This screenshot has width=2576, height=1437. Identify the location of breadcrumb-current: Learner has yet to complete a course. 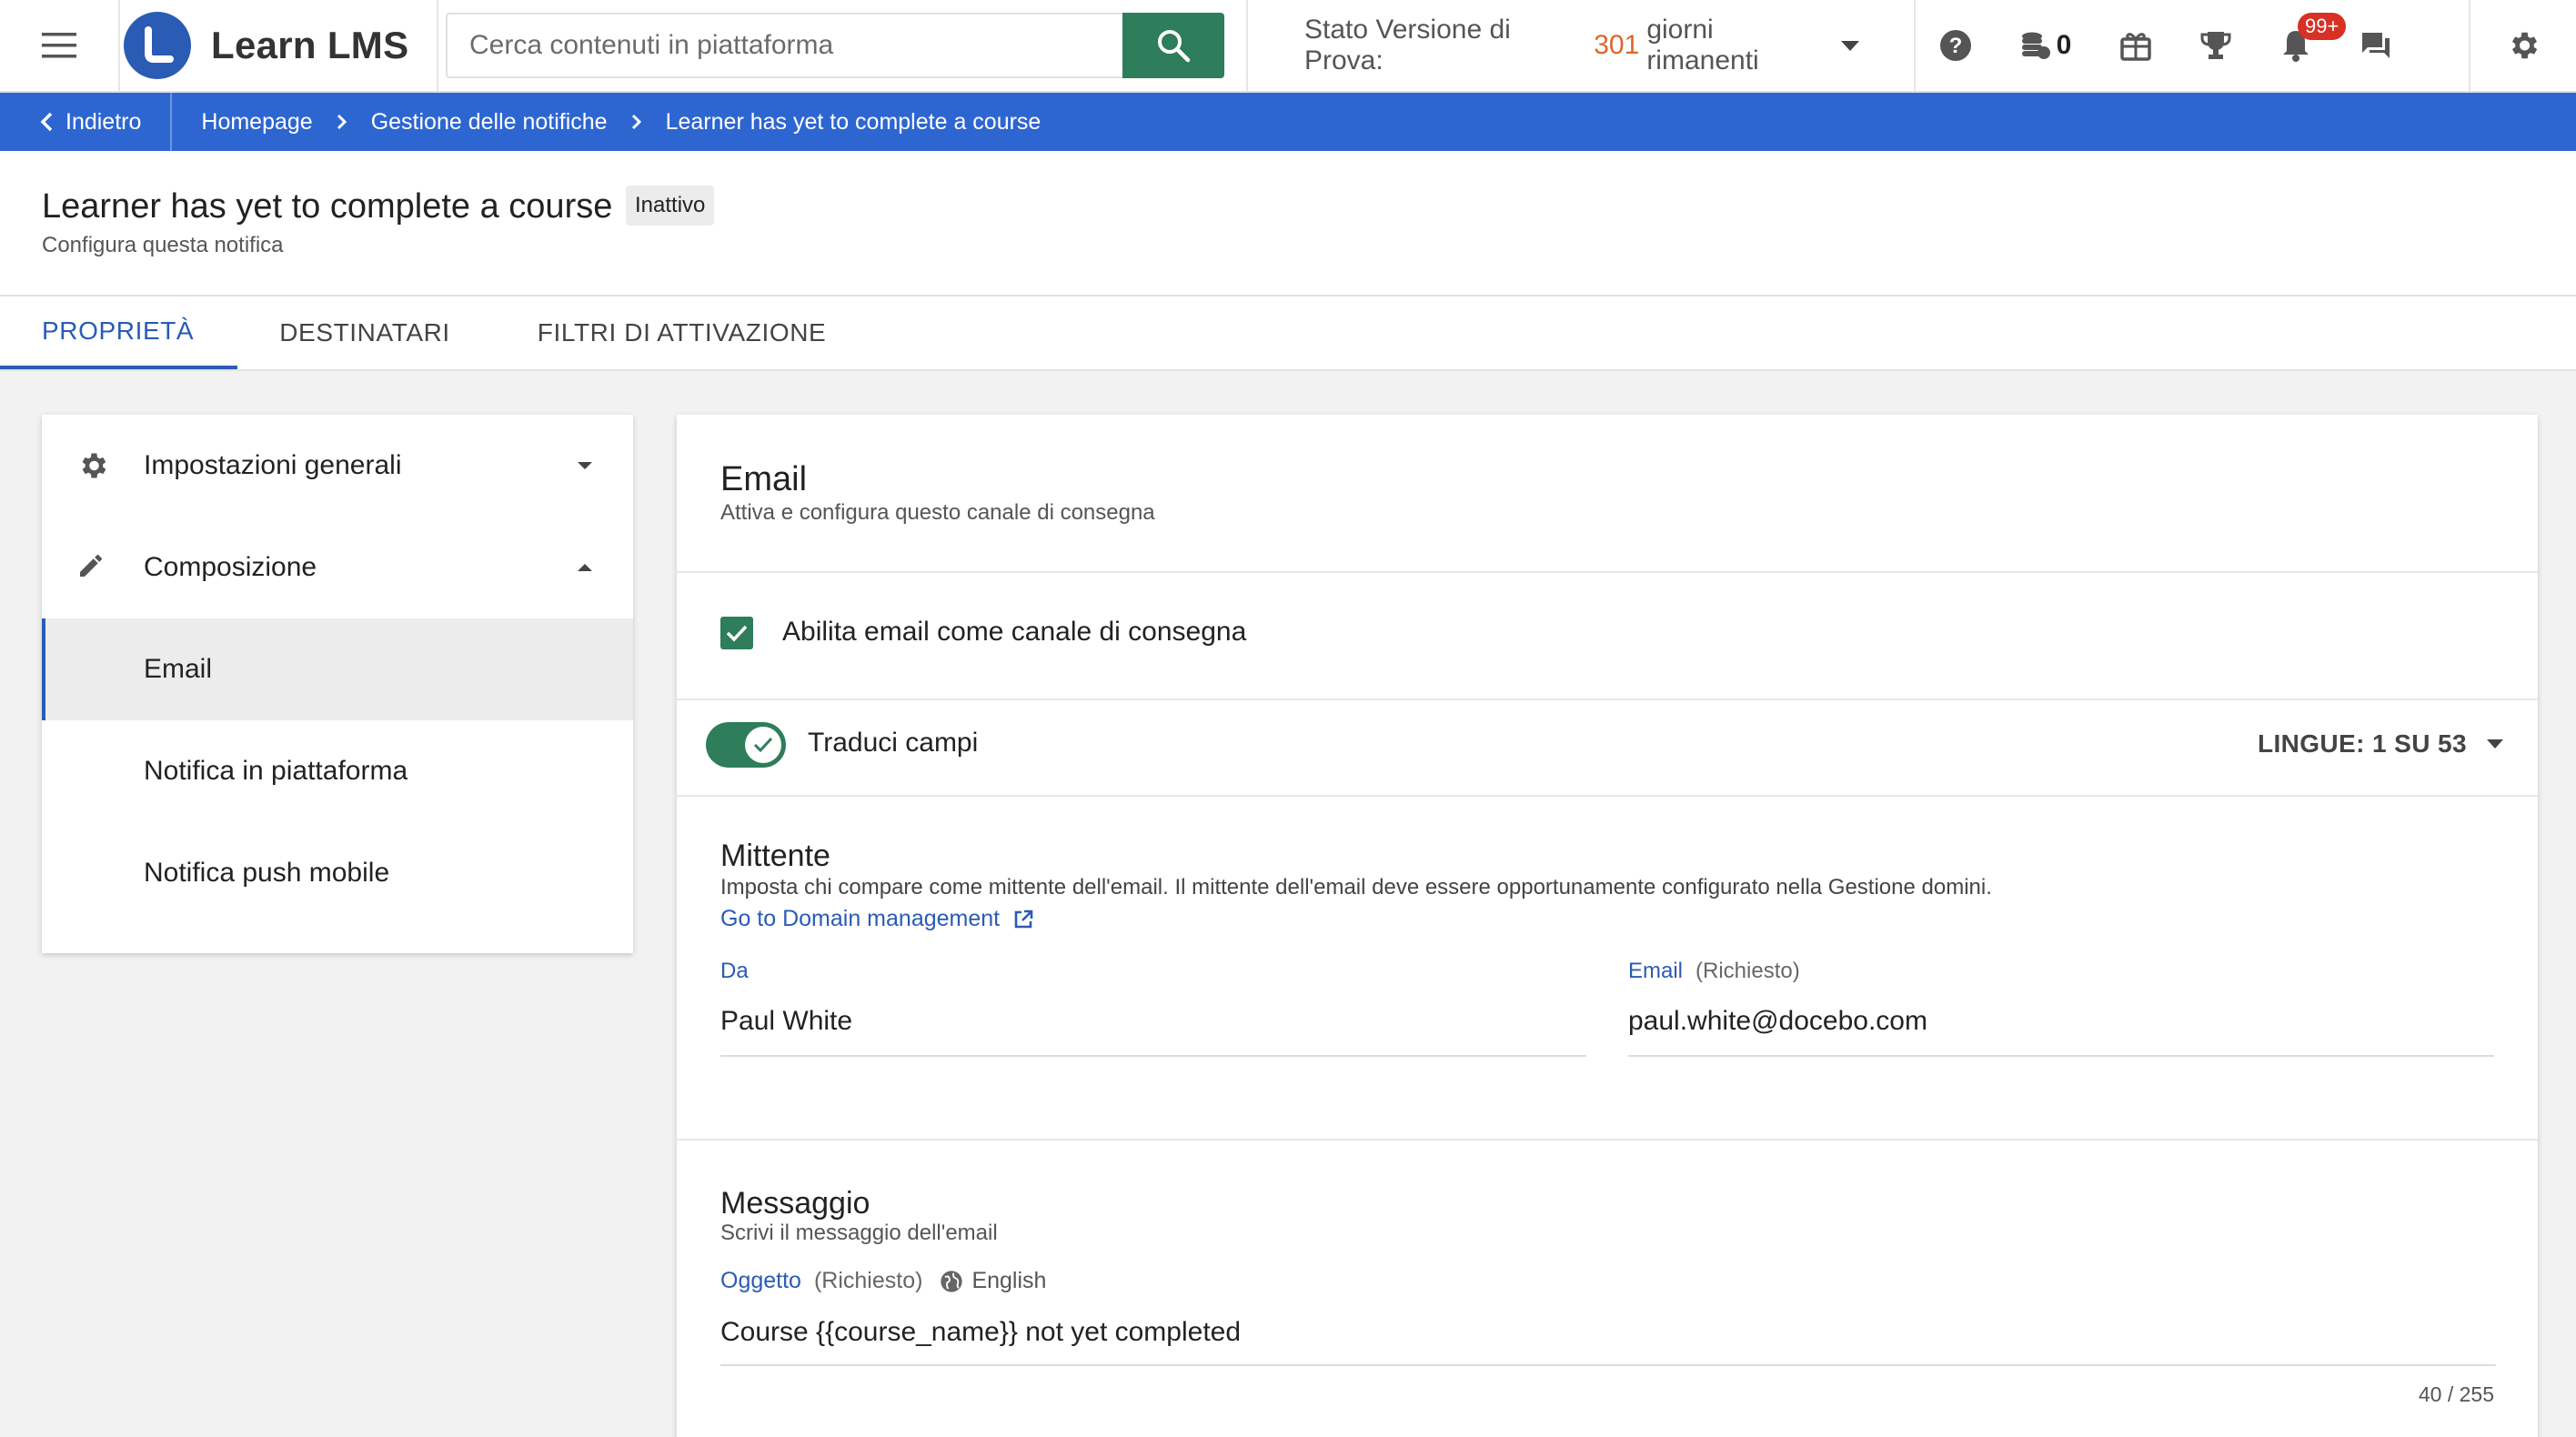
(853, 121).